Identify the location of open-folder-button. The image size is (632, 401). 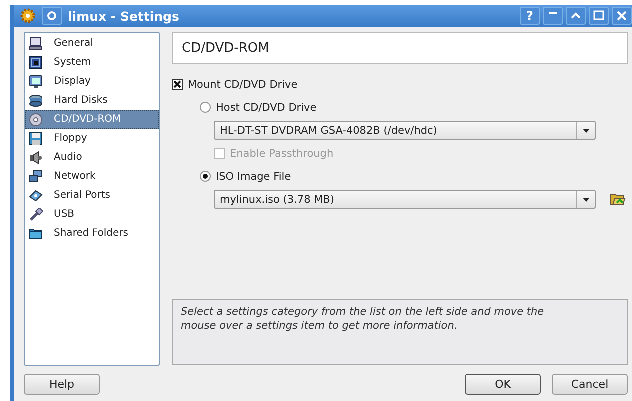
(618, 199).